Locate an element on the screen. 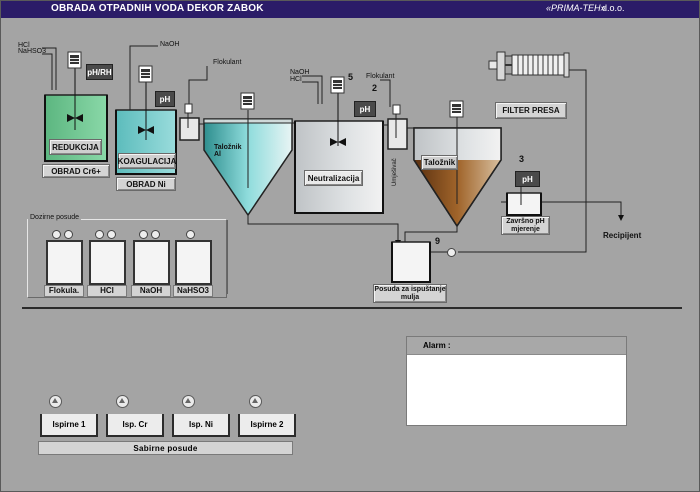 The image size is (700, 492). sludge-label: Posuda za ispuštanje mulja is located at coordinates (410, 293).